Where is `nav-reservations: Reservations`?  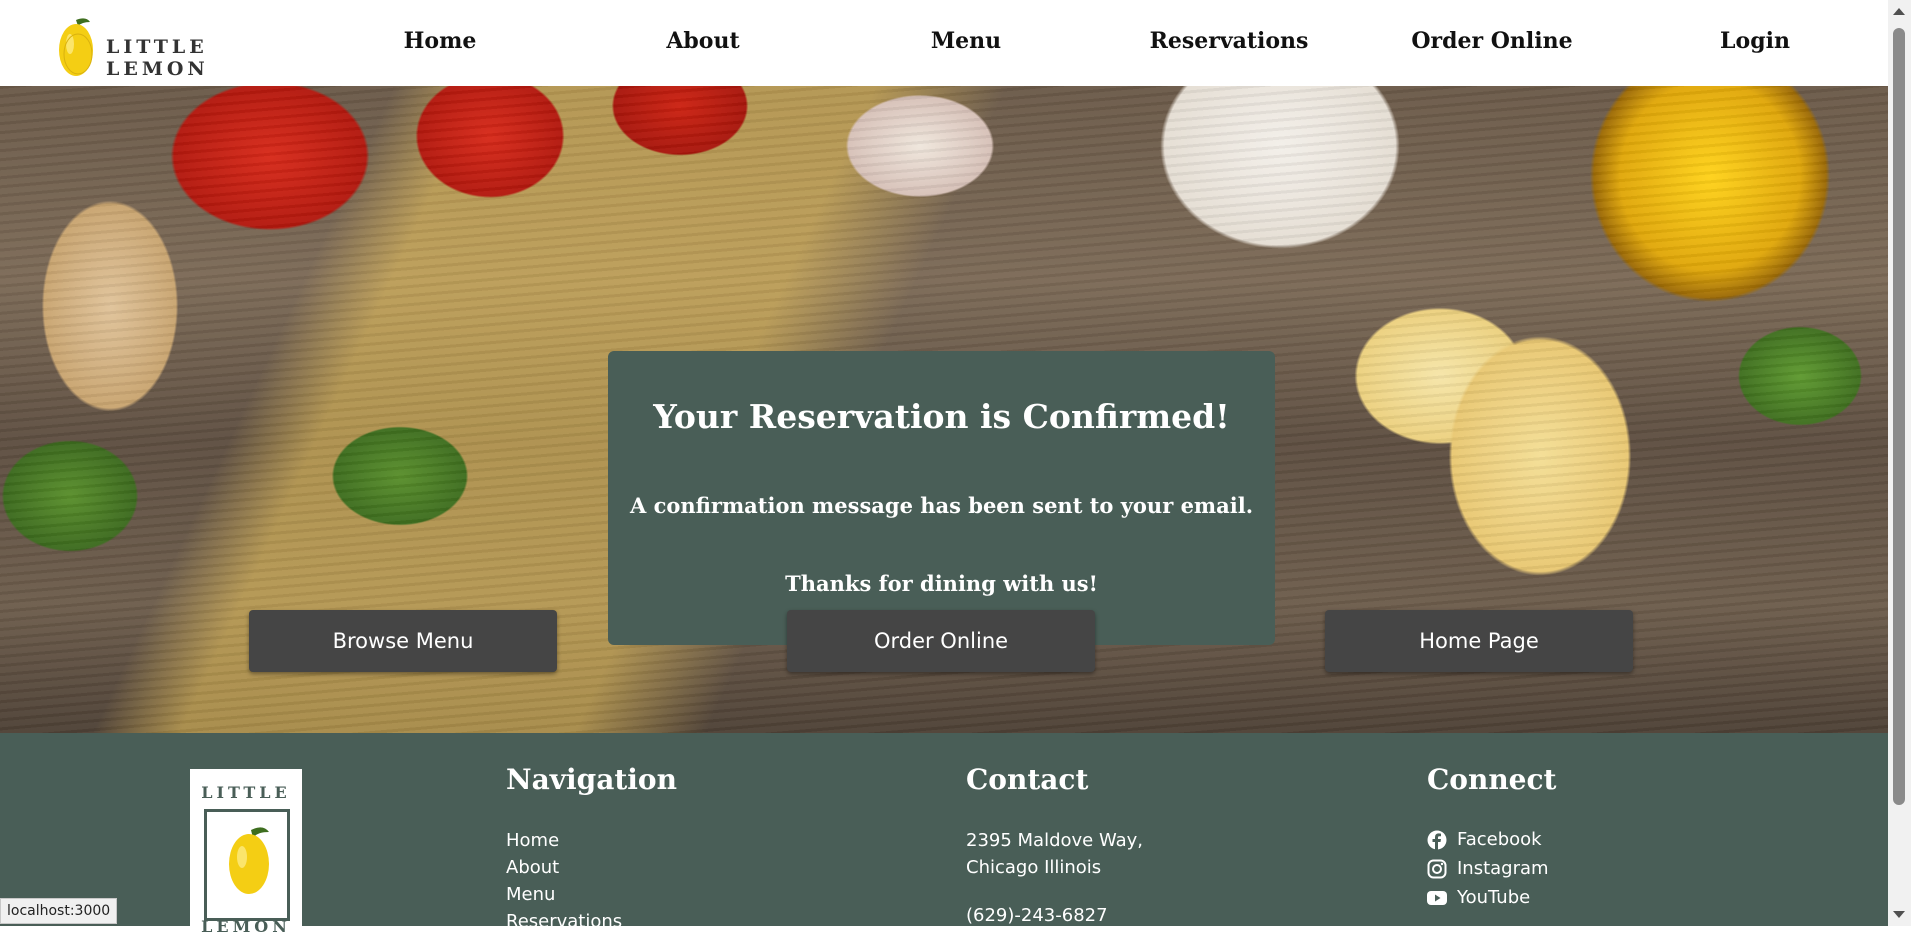
nav-reservations: Reservations is located at coordinates (1229, 41).